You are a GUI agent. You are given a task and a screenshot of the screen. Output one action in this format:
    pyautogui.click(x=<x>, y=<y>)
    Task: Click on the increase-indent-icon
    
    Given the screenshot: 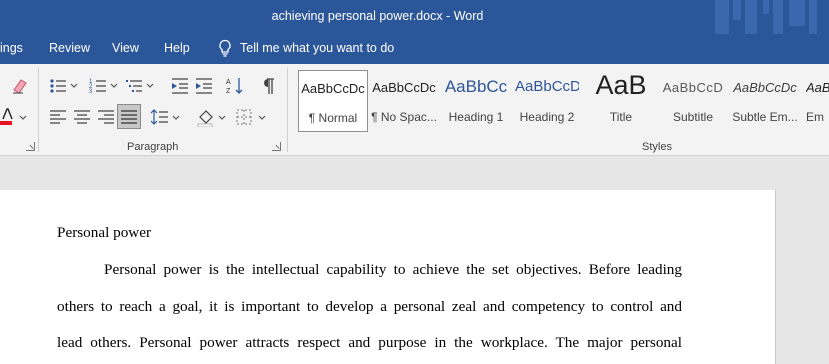 What is the action you would take?
    pyautogui.click(x=204, y=86)
    